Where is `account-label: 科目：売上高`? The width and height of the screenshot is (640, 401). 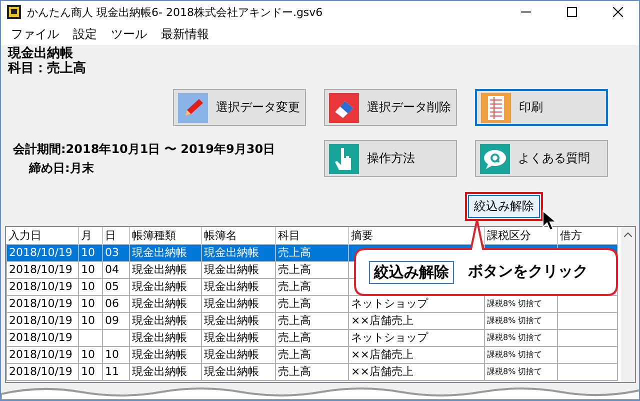
account-label: 科目：売上高 is located at coordinates (46, 68).